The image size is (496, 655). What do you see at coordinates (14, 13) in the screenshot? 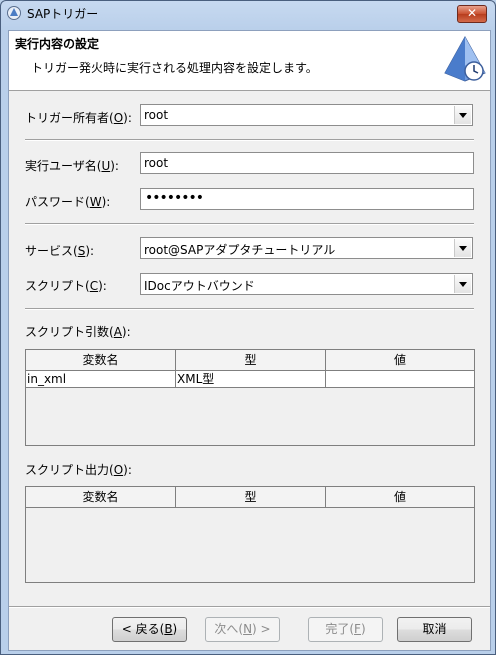
I see `app-icon` at bounding box center [14, 13].